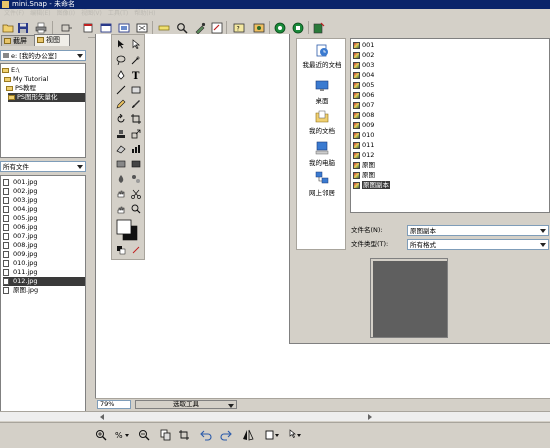 This screenshot has height=448, width=550. What do you see at coordinates (363, 45) in the screenshot?
I see `list-item: 001` at bounding box center [363, 45].